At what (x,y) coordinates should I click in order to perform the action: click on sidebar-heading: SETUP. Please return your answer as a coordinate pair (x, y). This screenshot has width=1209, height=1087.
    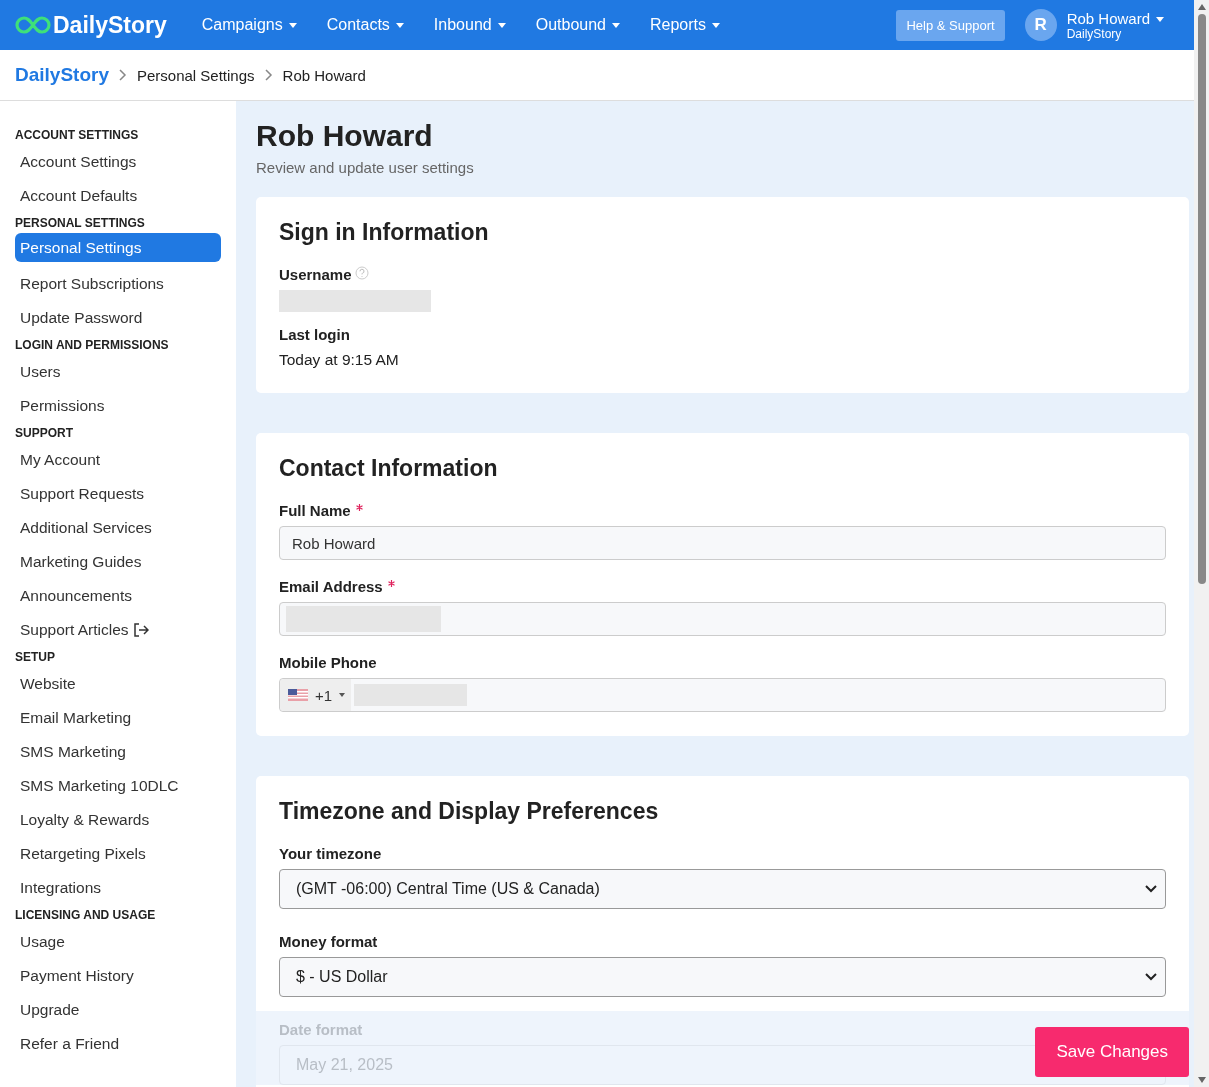
    Looking at the image, I should click on (35, 657).